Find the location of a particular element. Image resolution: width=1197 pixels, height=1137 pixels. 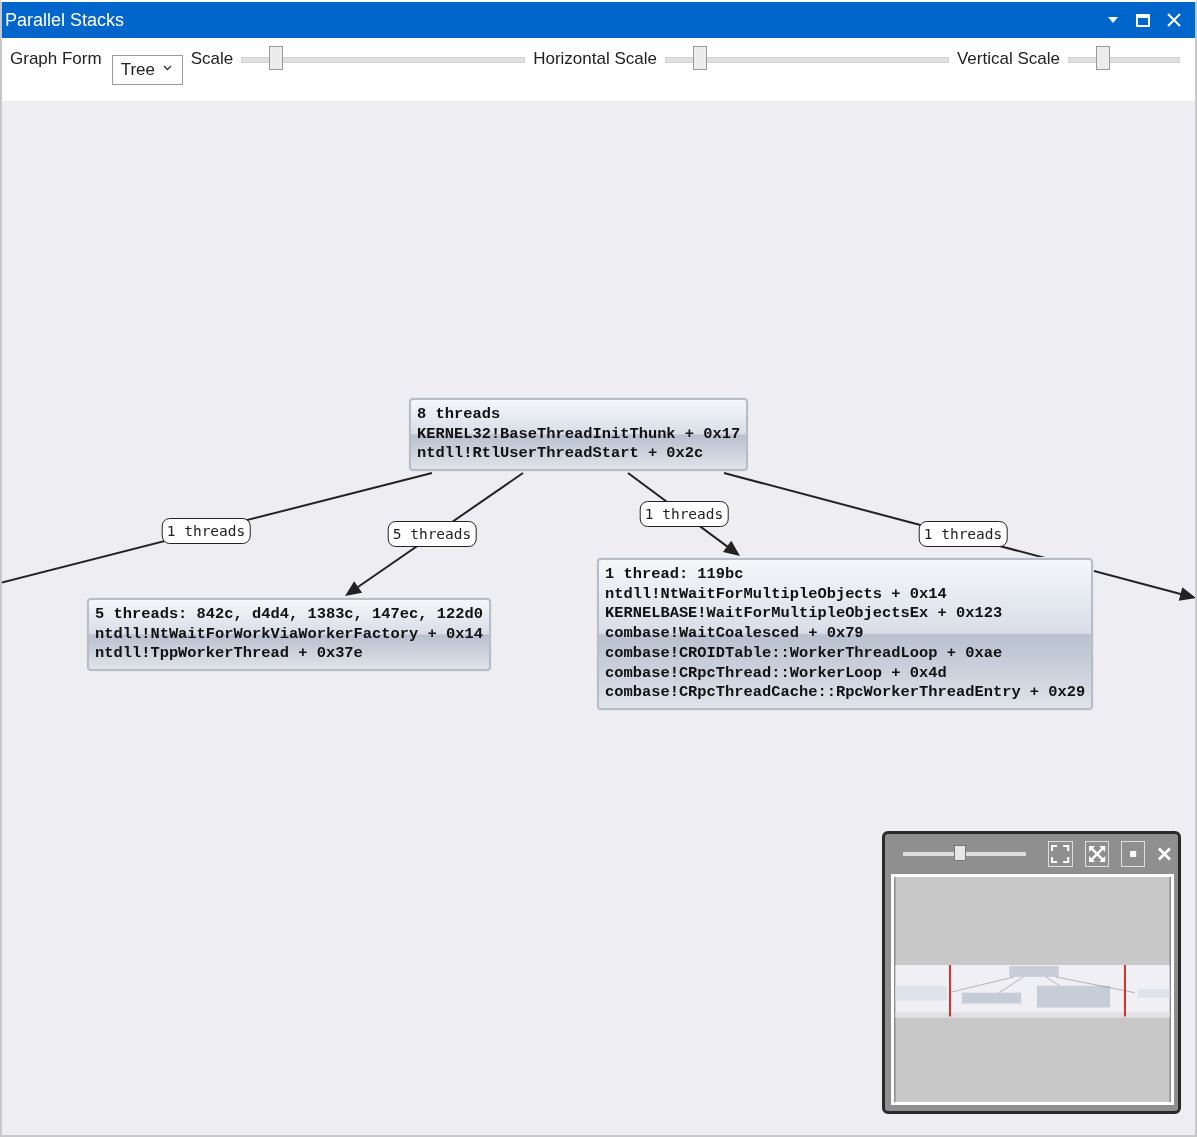

stack-frame: combase!WaitCoalesced + 0x79 is located at coordinates (845, 634).